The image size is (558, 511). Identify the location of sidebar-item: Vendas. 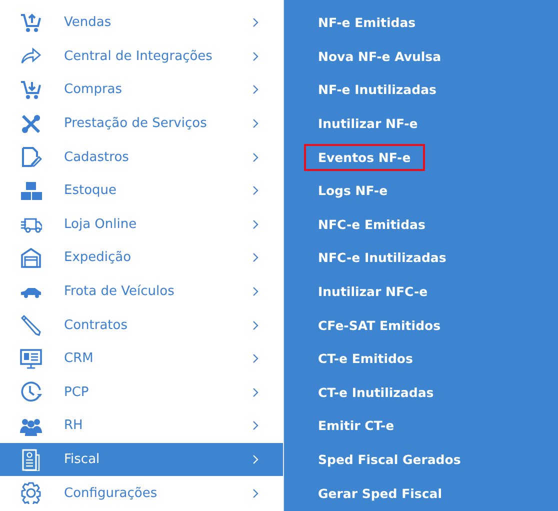
(141, 23).